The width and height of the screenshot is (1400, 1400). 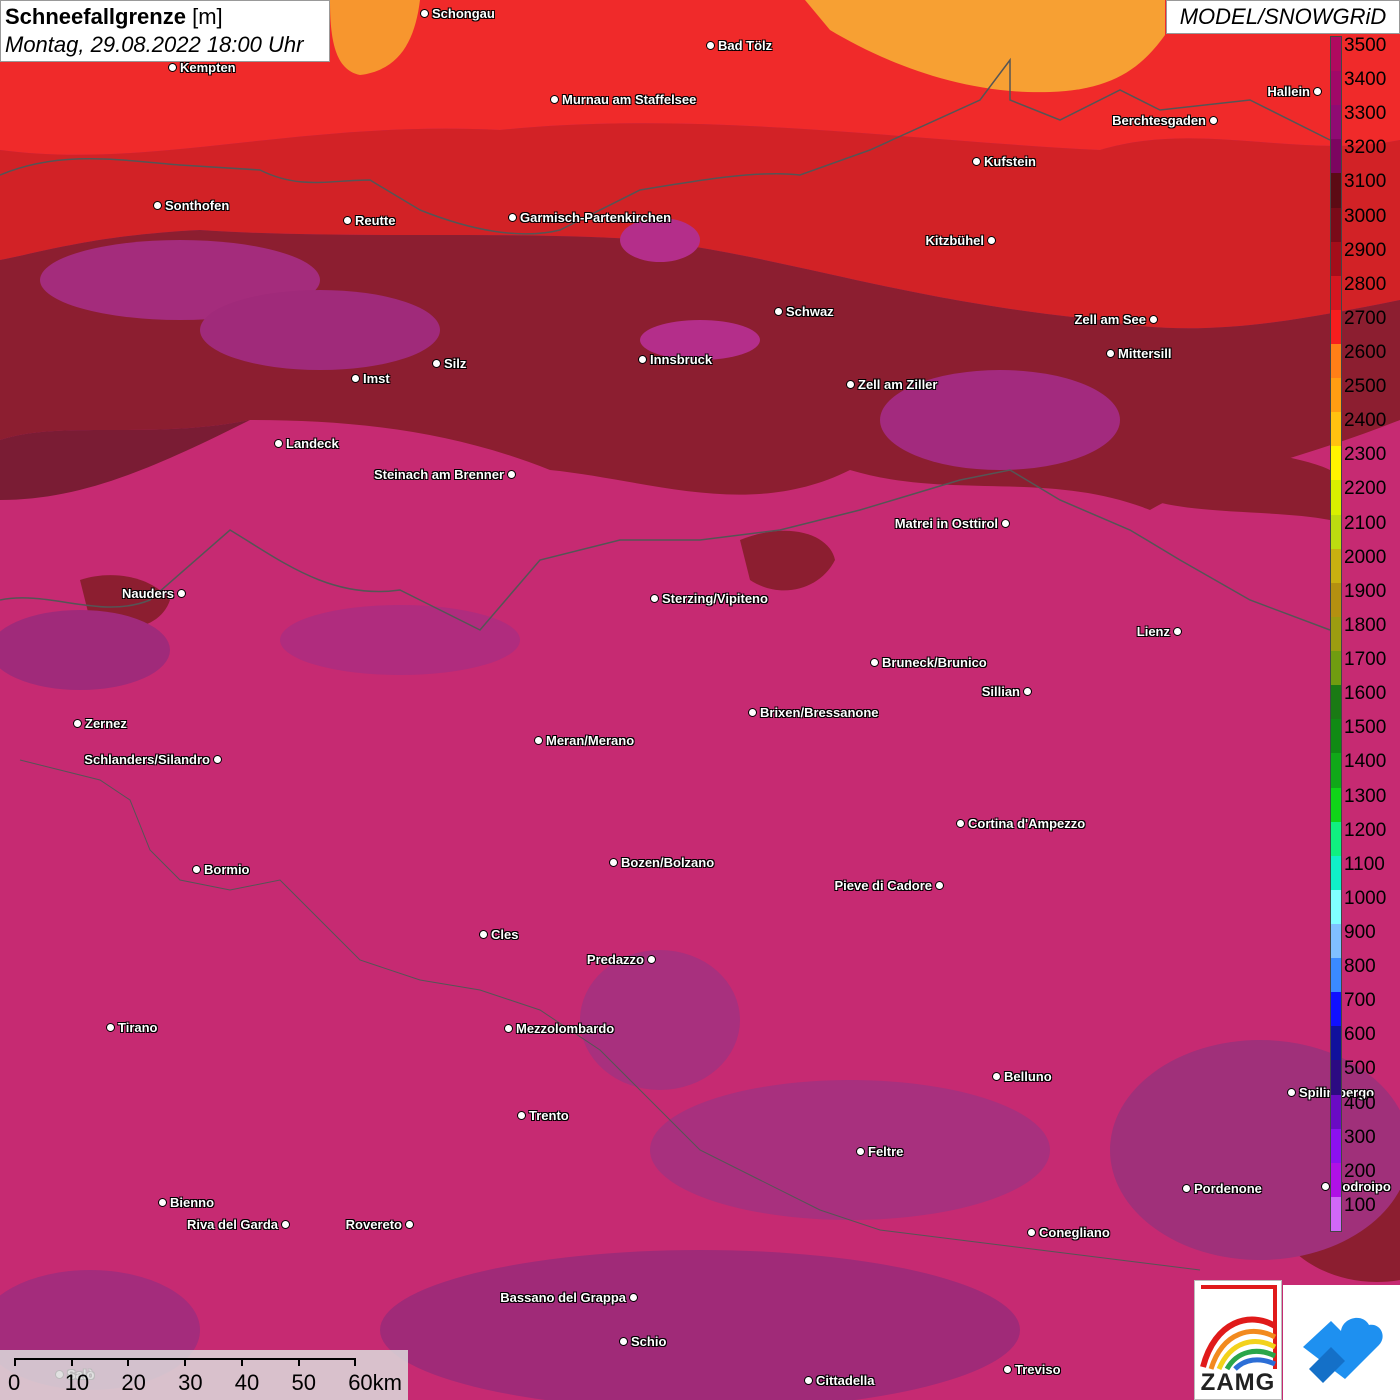 I want to click on city-marker: Lienz, so click(x=1159, y=631).